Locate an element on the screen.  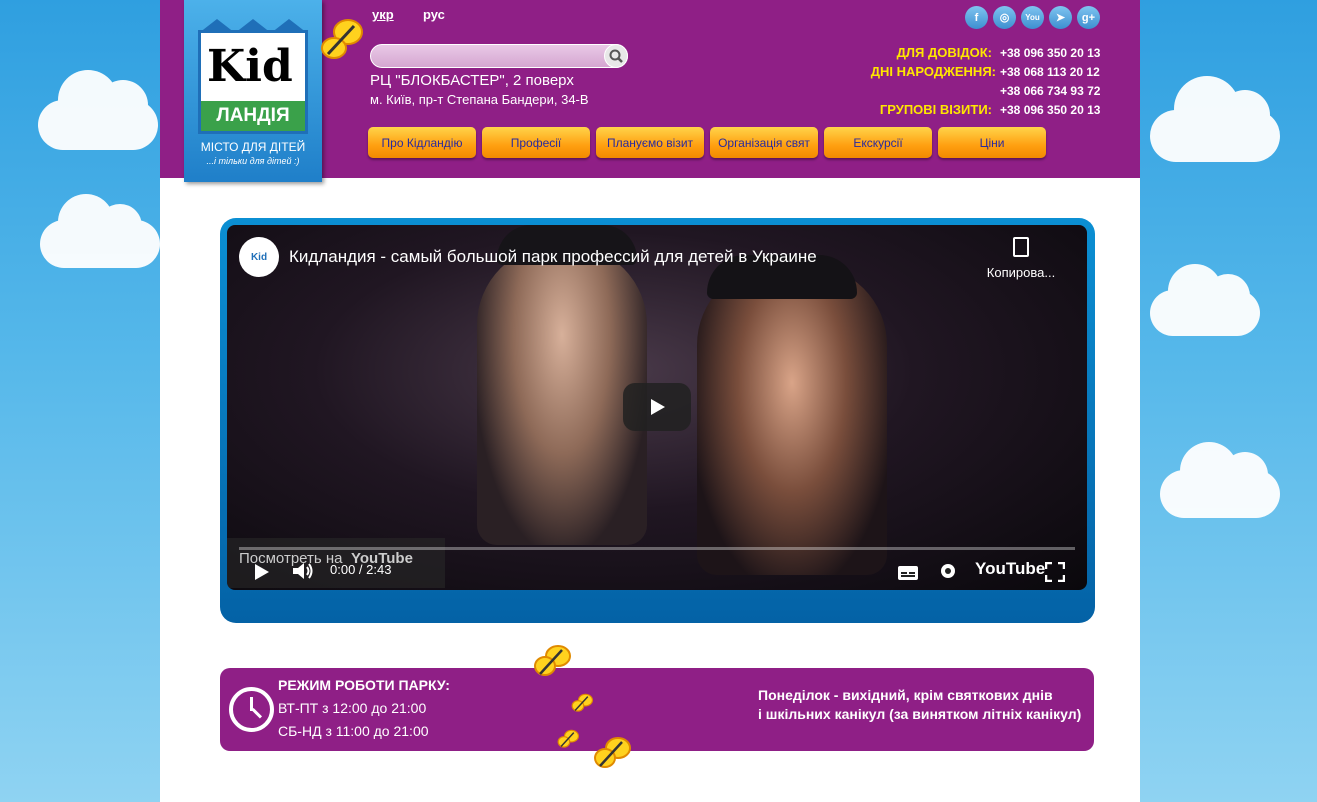
address-venue: РЦ "БЛОКБАСТЕР", 2 поверх is located at coordinates (472, 80).